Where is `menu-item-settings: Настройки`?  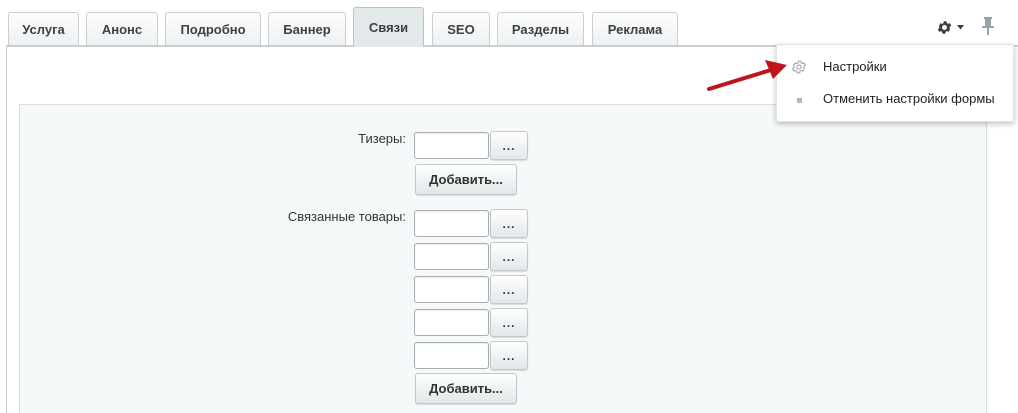 menu-item-settings: Настройки is located at coordinates (896, 67).